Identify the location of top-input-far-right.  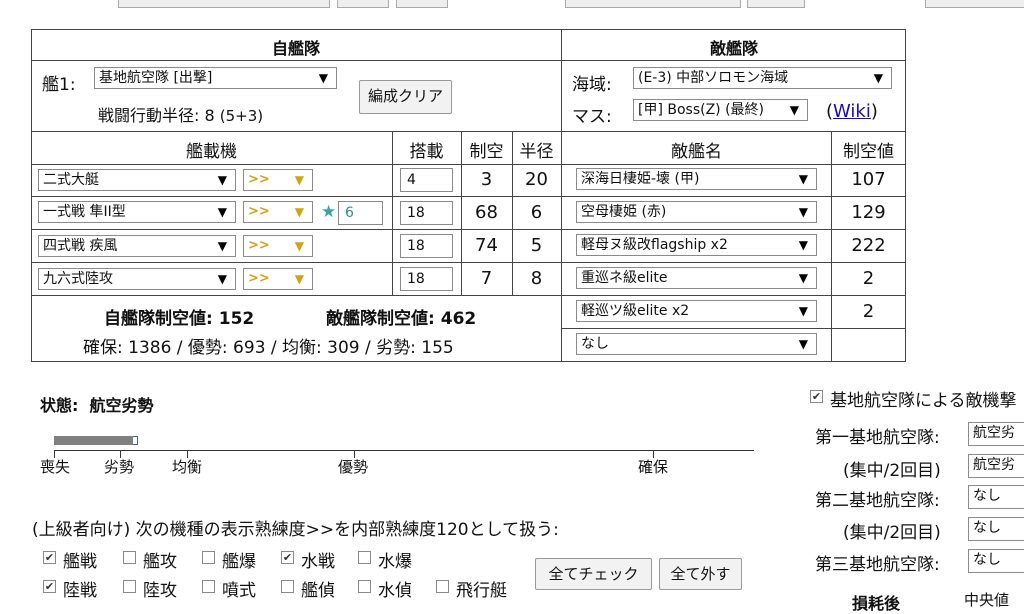
(974, 4).